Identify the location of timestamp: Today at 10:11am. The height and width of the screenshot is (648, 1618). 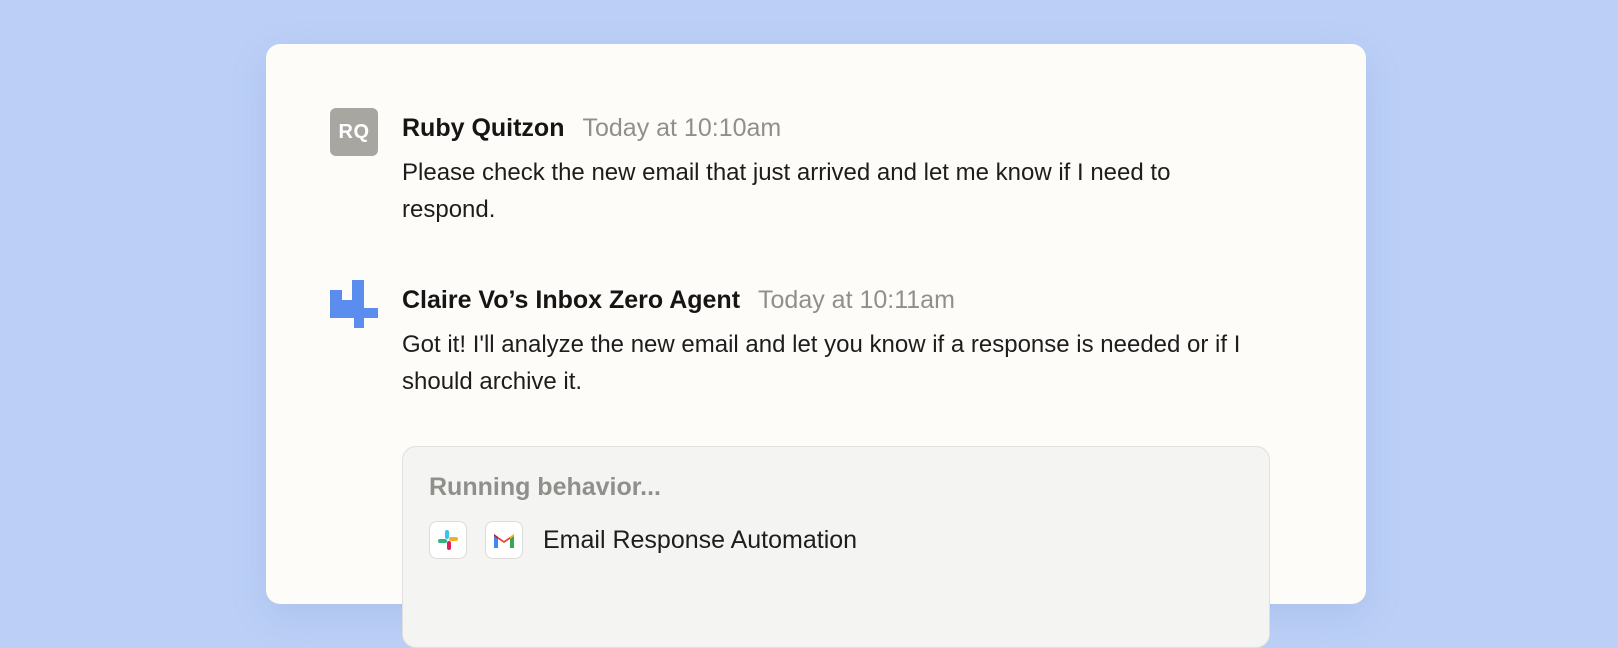
(856, 300).